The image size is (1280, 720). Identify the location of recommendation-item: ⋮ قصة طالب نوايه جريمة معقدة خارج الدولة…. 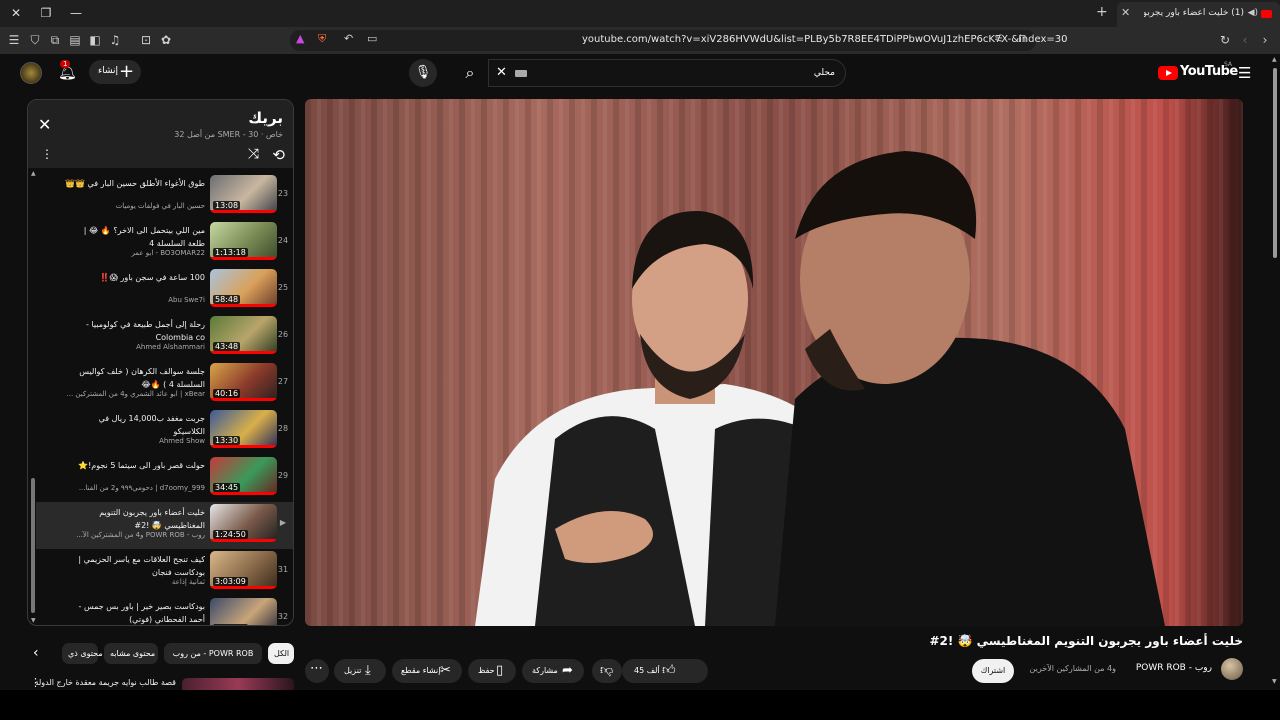
(160, 683).